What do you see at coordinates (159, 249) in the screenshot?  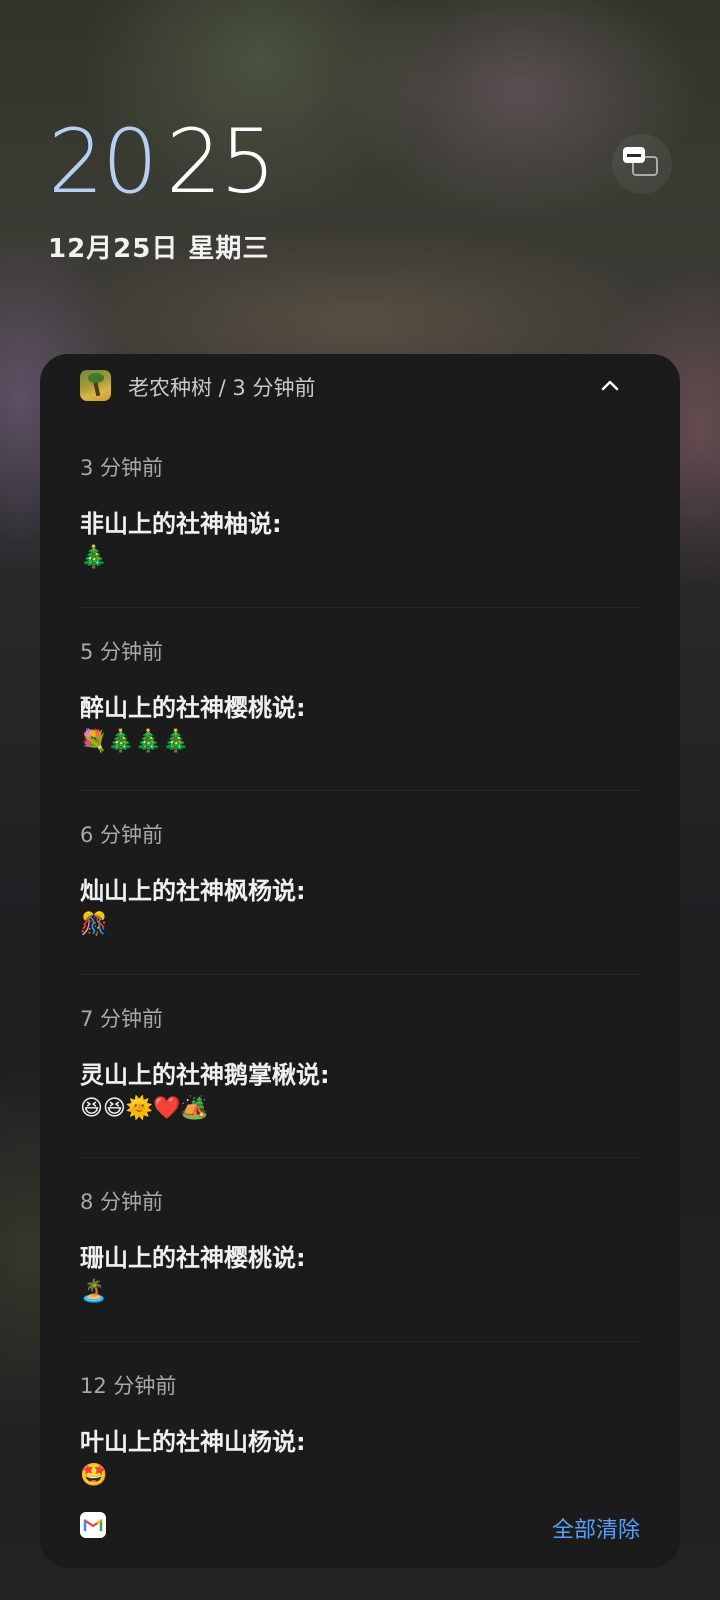 I see `lockscreen-date: 12月25日 星期三` at bounding box center [159, 249].